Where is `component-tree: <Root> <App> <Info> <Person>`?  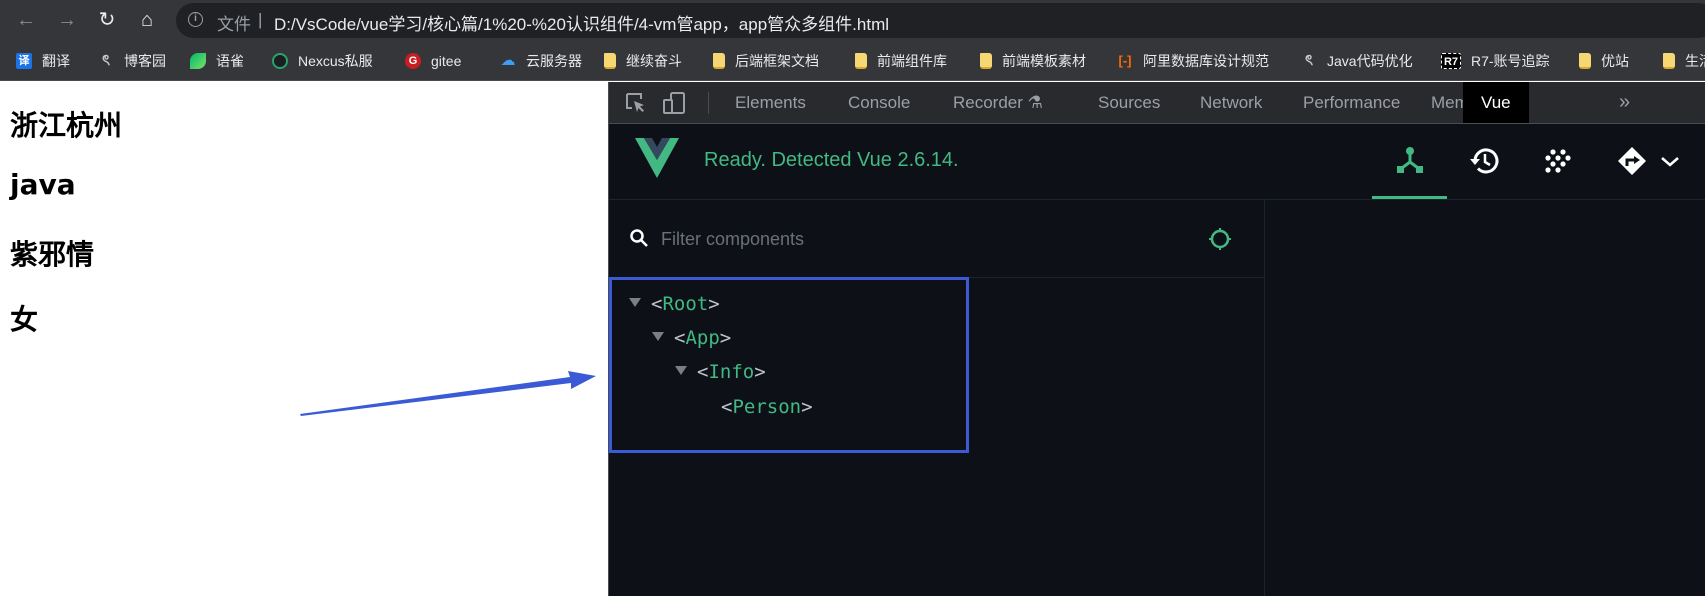
component-tree: <Root> <App> <Info> <Person> is located at coordinates (789, 365).